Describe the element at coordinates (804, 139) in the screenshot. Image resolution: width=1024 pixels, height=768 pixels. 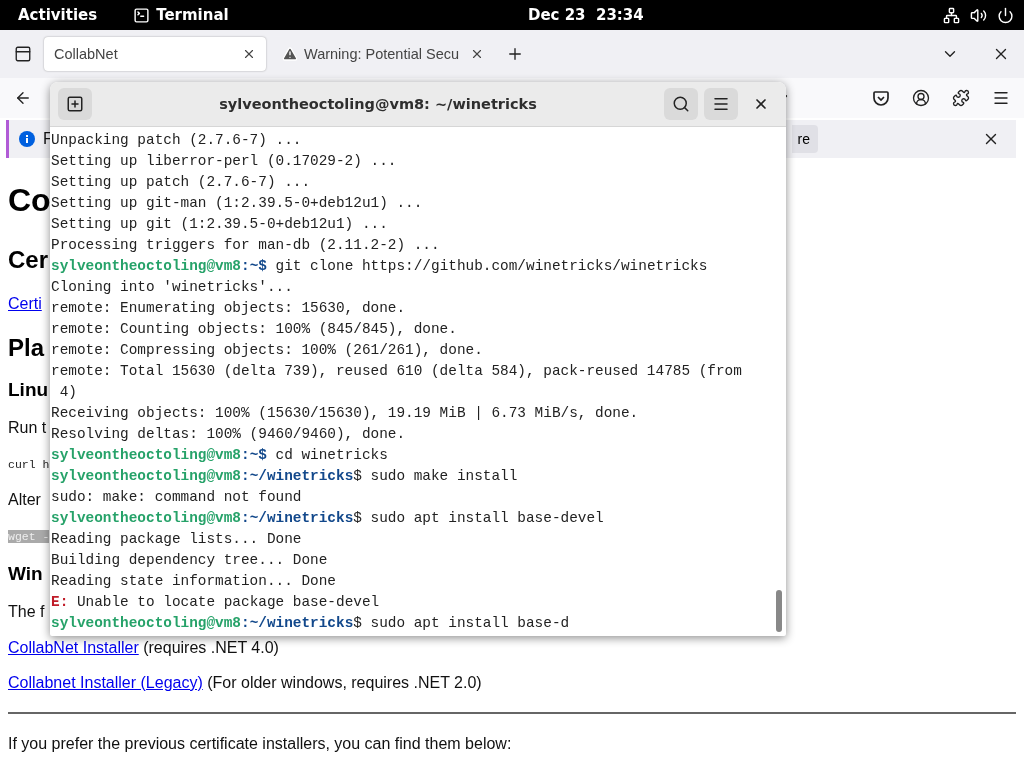
I see `notification-button: re` at that location.